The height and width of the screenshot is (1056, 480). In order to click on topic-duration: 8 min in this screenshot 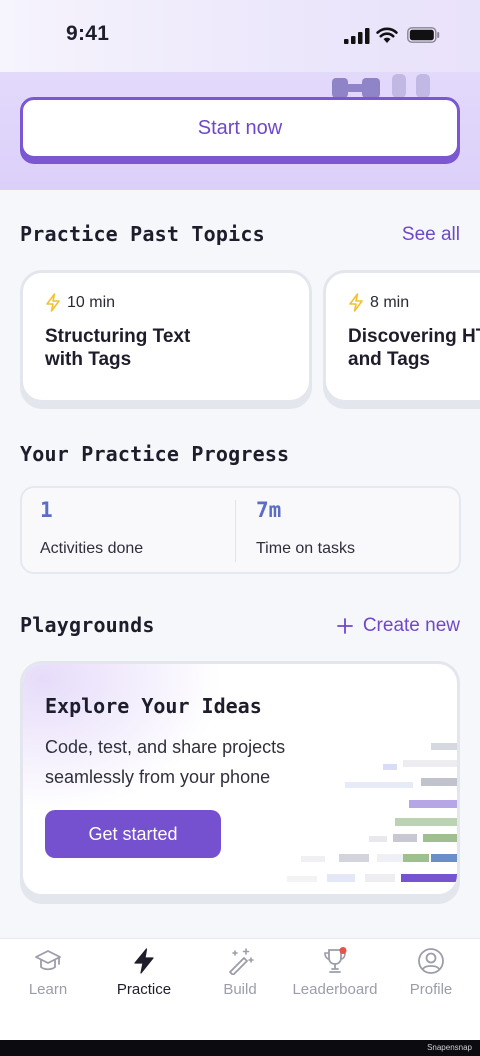, I will do `click(378, 302)`.